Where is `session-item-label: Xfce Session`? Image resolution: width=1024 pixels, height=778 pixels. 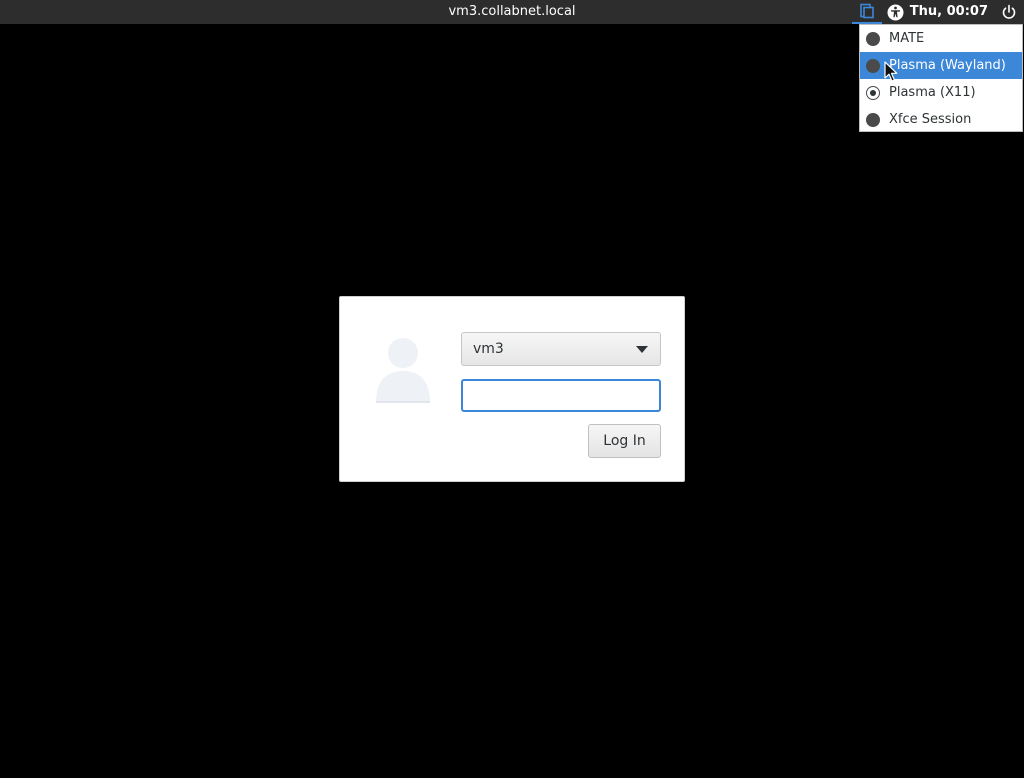 session-item-label: Xfce Session is located at coordinates (930, 119).